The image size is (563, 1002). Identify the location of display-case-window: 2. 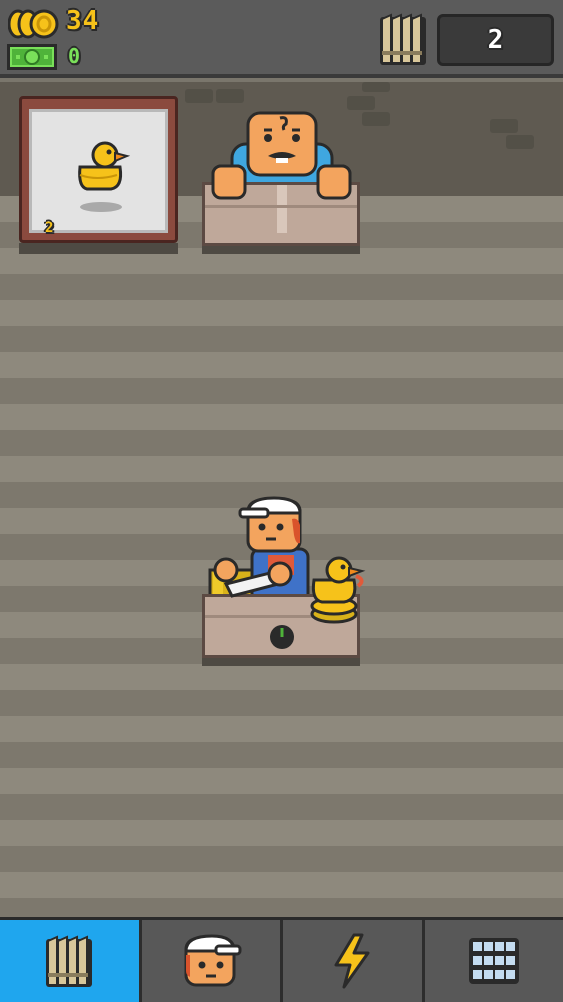
(98, 172).